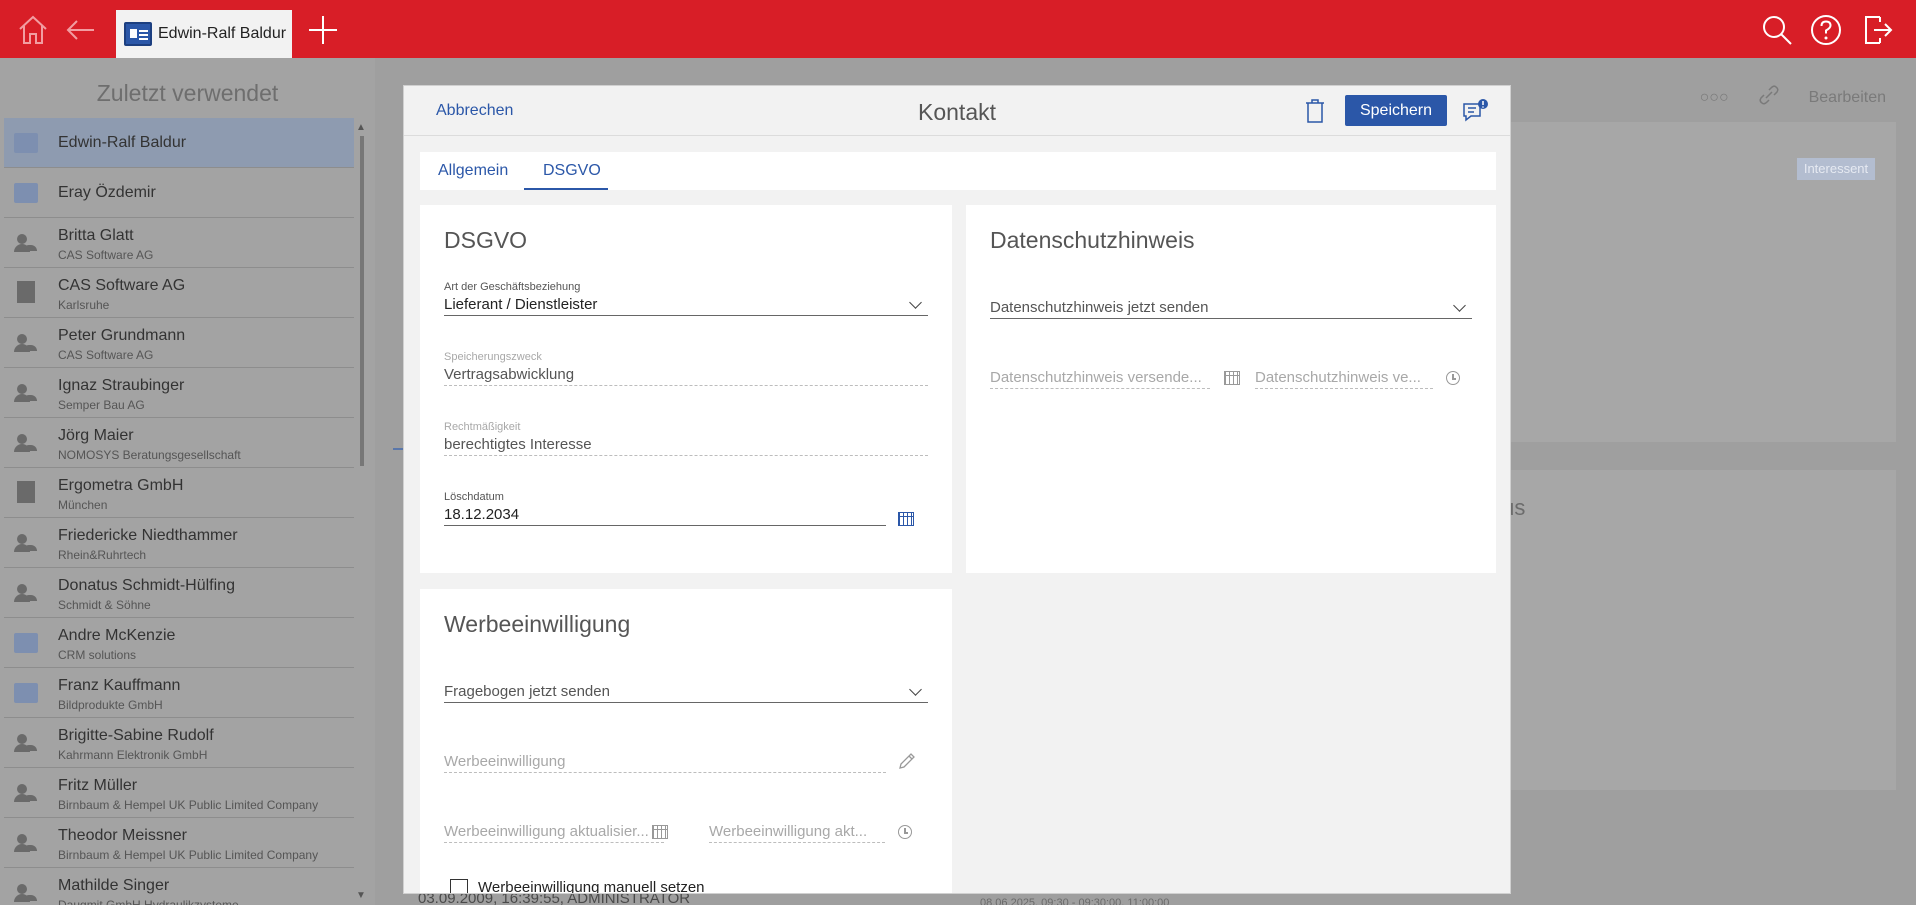 The height and width of the screenshot is (905, 1916). I want to click on recent-item-subtitle: Daugmit GmbH Hydraulikzysteme, so click(148, 901).